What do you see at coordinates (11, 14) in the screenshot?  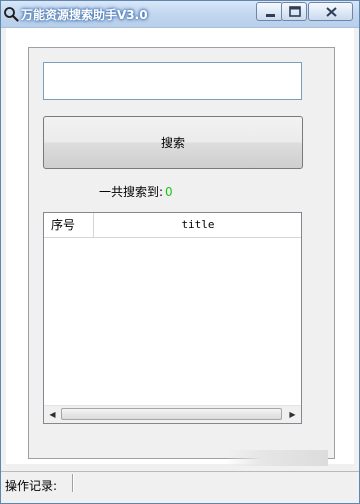 I see `search-icon` at bounding box center [11, 14].